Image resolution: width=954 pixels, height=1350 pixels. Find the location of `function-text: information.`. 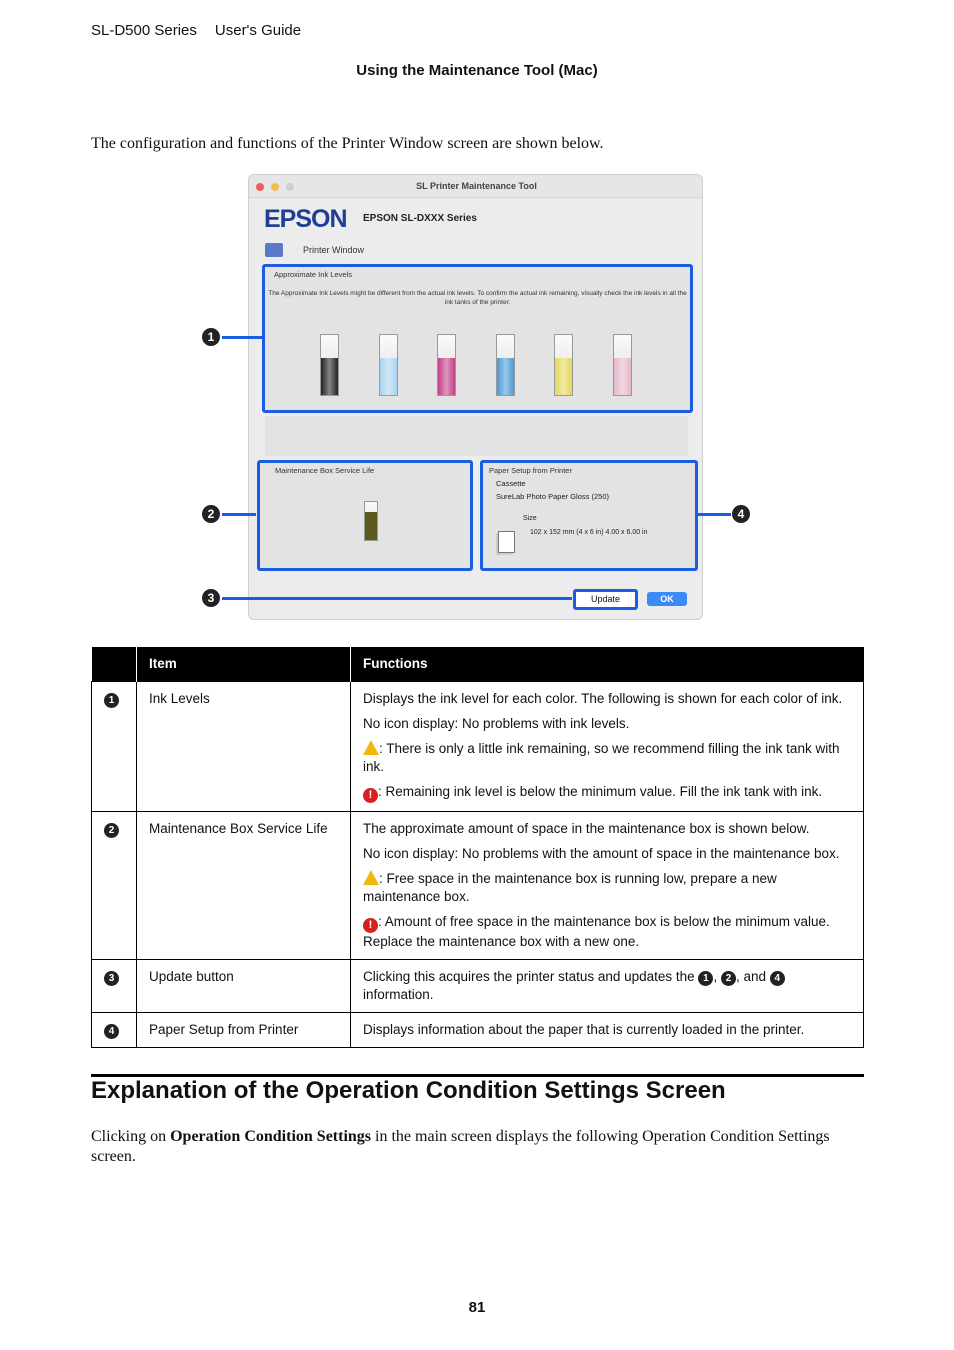

function-text: information. is located at coordinates (398, 994).